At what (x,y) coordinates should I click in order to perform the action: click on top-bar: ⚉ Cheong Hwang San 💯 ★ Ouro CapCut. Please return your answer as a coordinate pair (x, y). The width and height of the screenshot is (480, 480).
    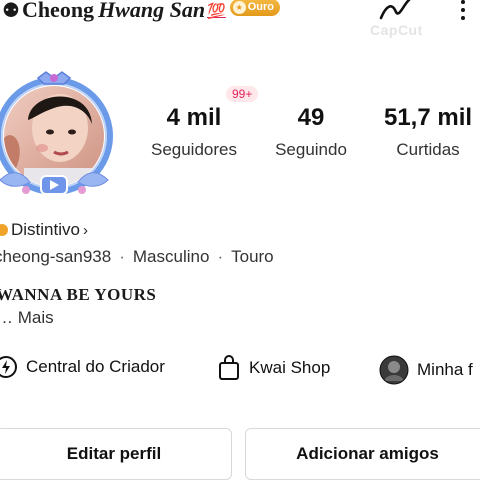
    Looking at the image, I should click on (240, 19).